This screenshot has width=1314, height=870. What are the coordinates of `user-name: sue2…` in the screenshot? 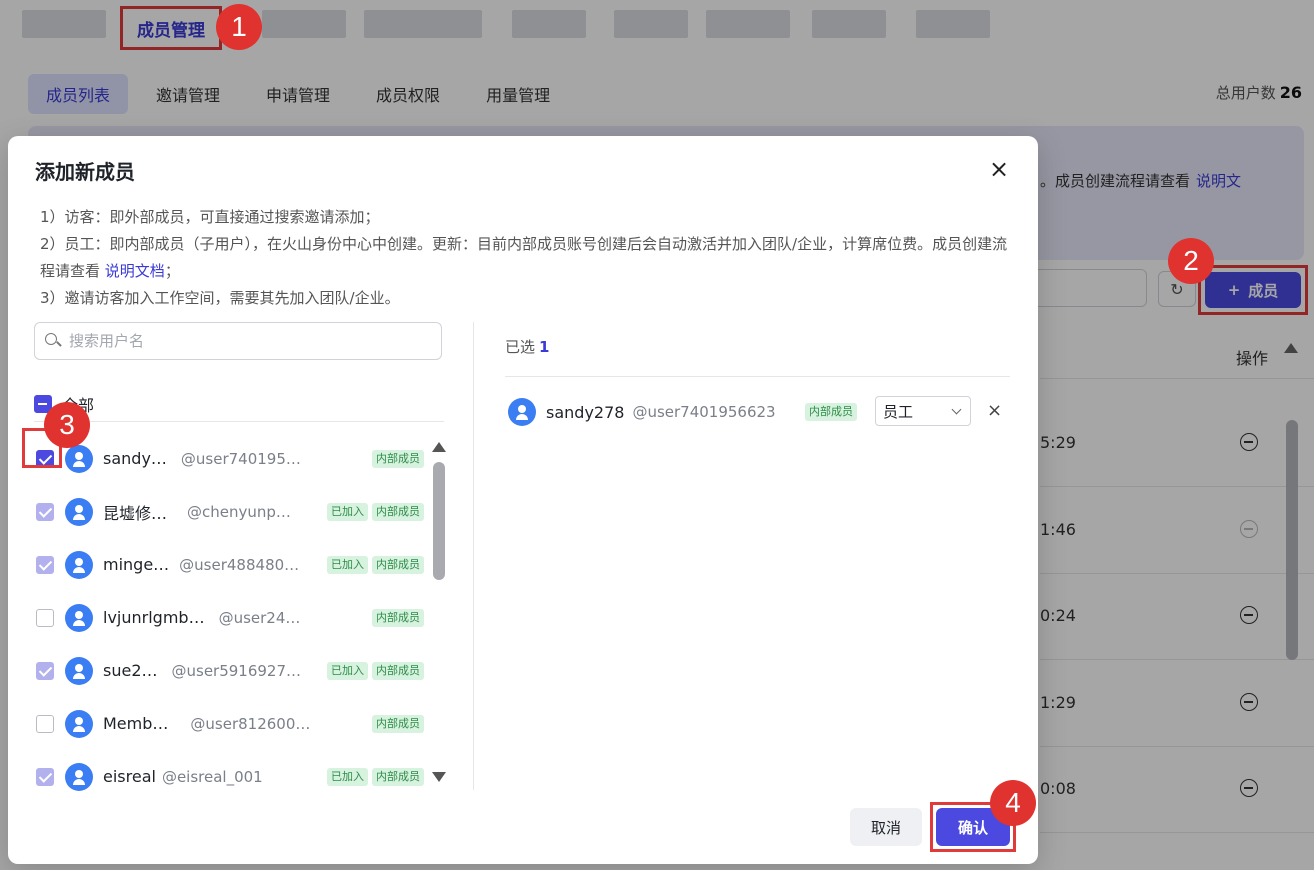 It's located at (130, 670).